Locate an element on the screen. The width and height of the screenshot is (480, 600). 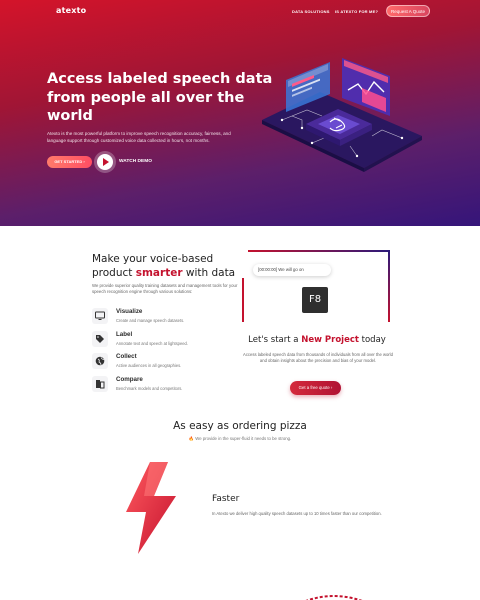
play-icon is located at coordinates (106, 162).